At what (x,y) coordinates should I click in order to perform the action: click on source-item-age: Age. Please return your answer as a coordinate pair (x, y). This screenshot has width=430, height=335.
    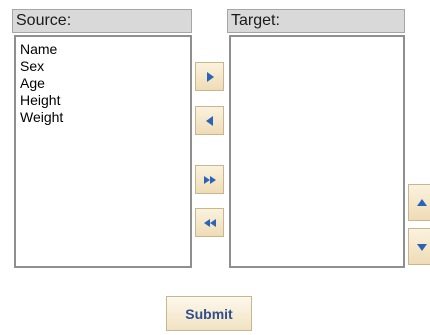
    Looking at the image, I should click on (105, 83).